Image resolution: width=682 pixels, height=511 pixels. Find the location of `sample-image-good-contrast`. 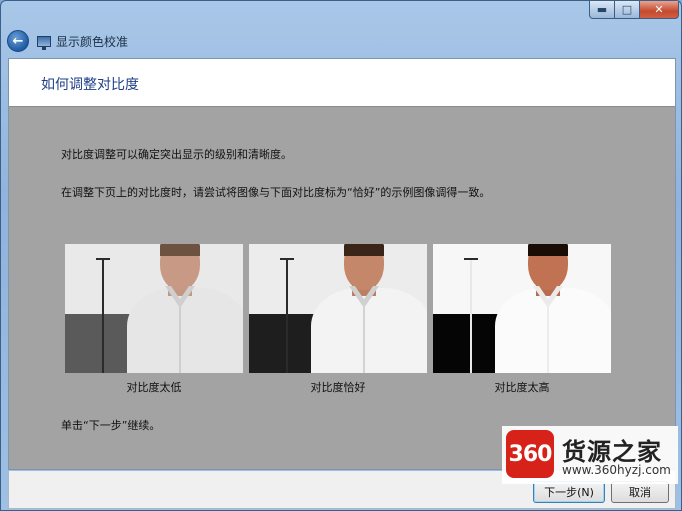

sample-image-good-contrast is located at coordinates (338, 308).